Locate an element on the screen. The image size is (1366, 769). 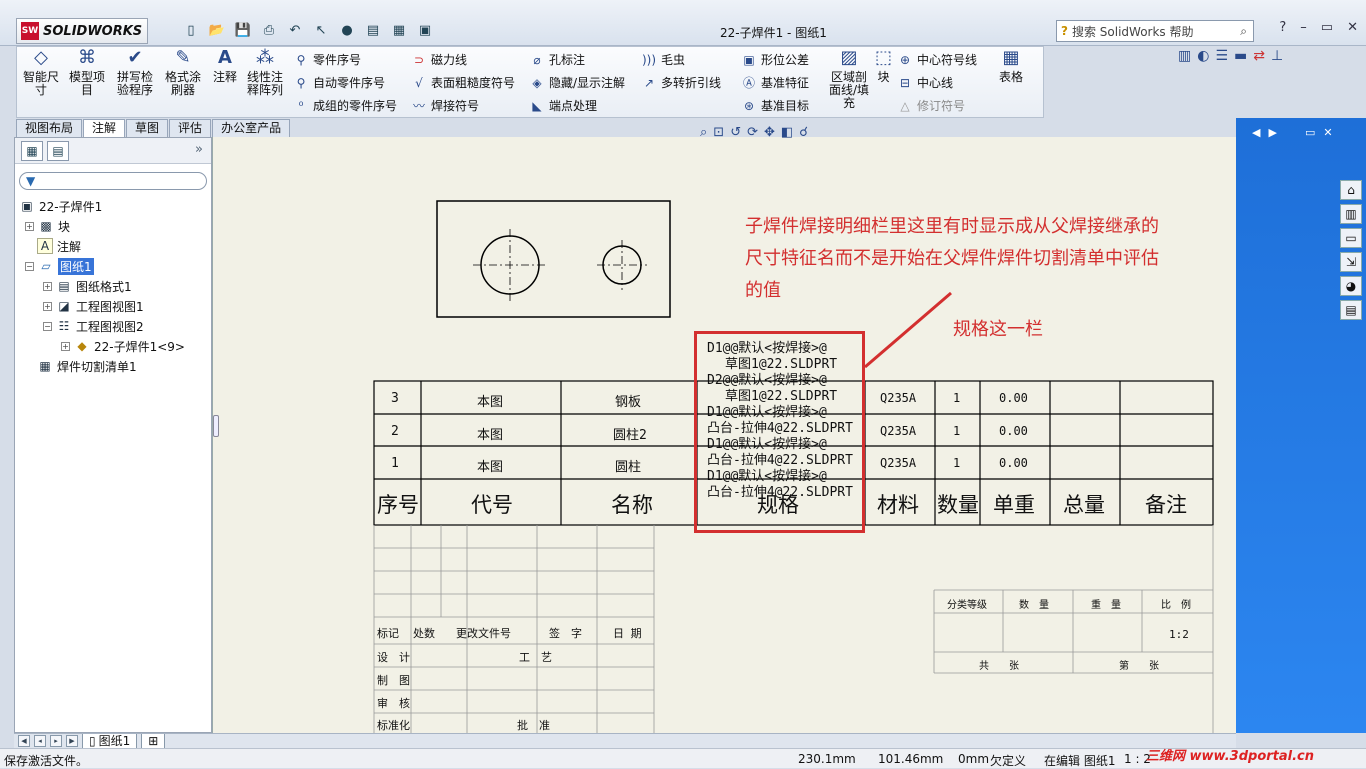
close-icon: ✕ is located at coordinates (1352, 27).